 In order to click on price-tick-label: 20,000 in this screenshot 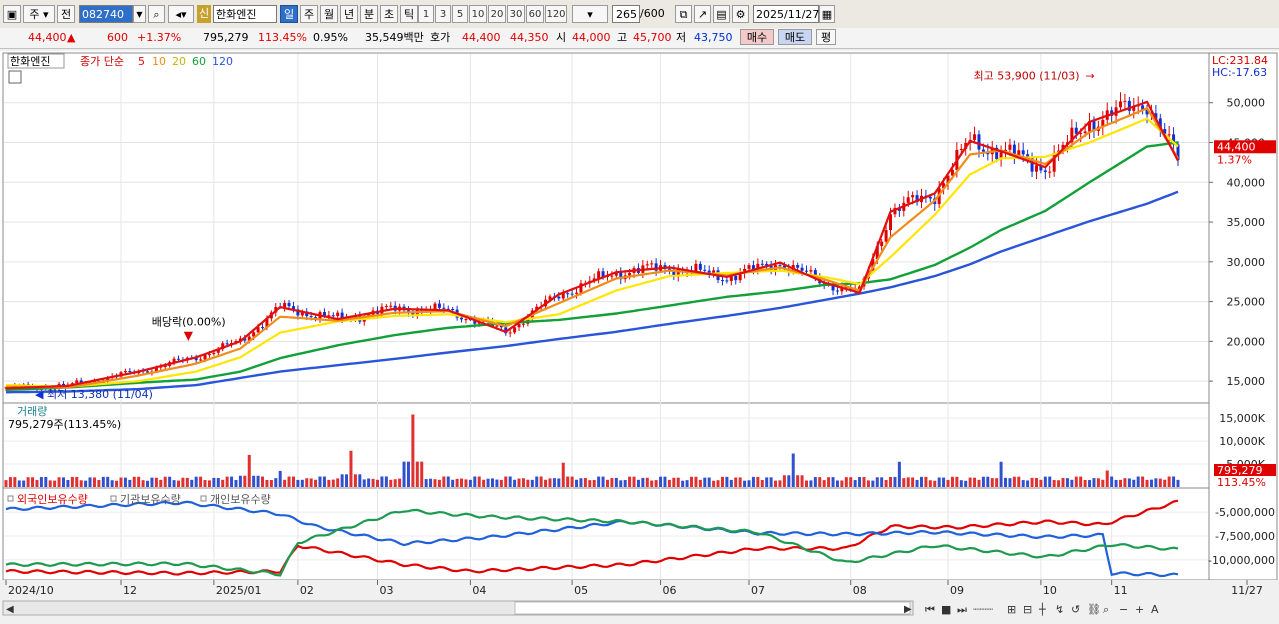, I will do `click(1246, 341)`.